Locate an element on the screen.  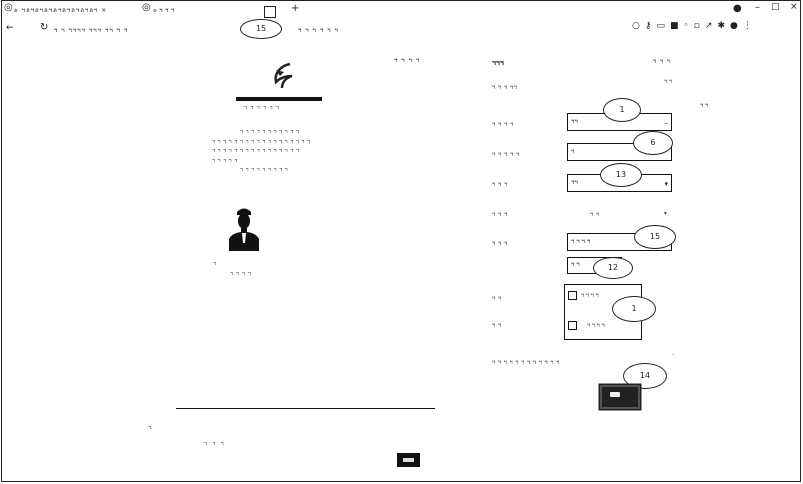
row0-note: ฯ ฯ is located at coordinates (704, 106).